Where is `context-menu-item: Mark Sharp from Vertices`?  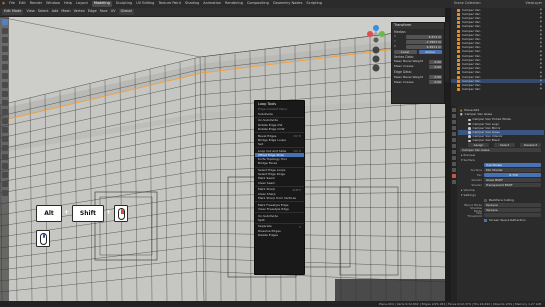 context-menu-item: Mark Sharp from Vertices is located at coordinates (279, 198).